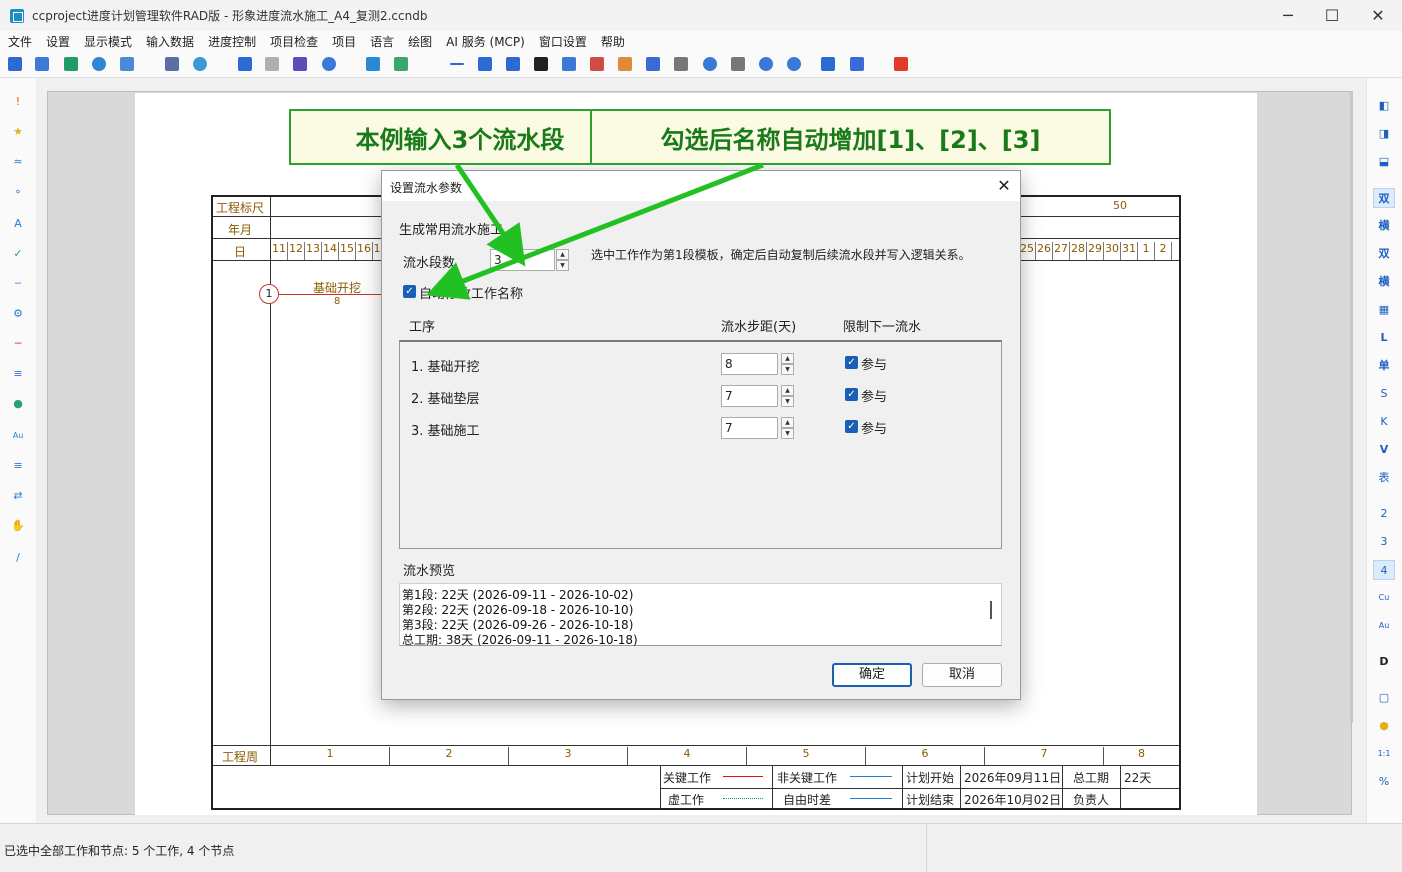 The width and height of the screenshot is (1402, 872). I want to click on step-value: 8, so click(729, 364).